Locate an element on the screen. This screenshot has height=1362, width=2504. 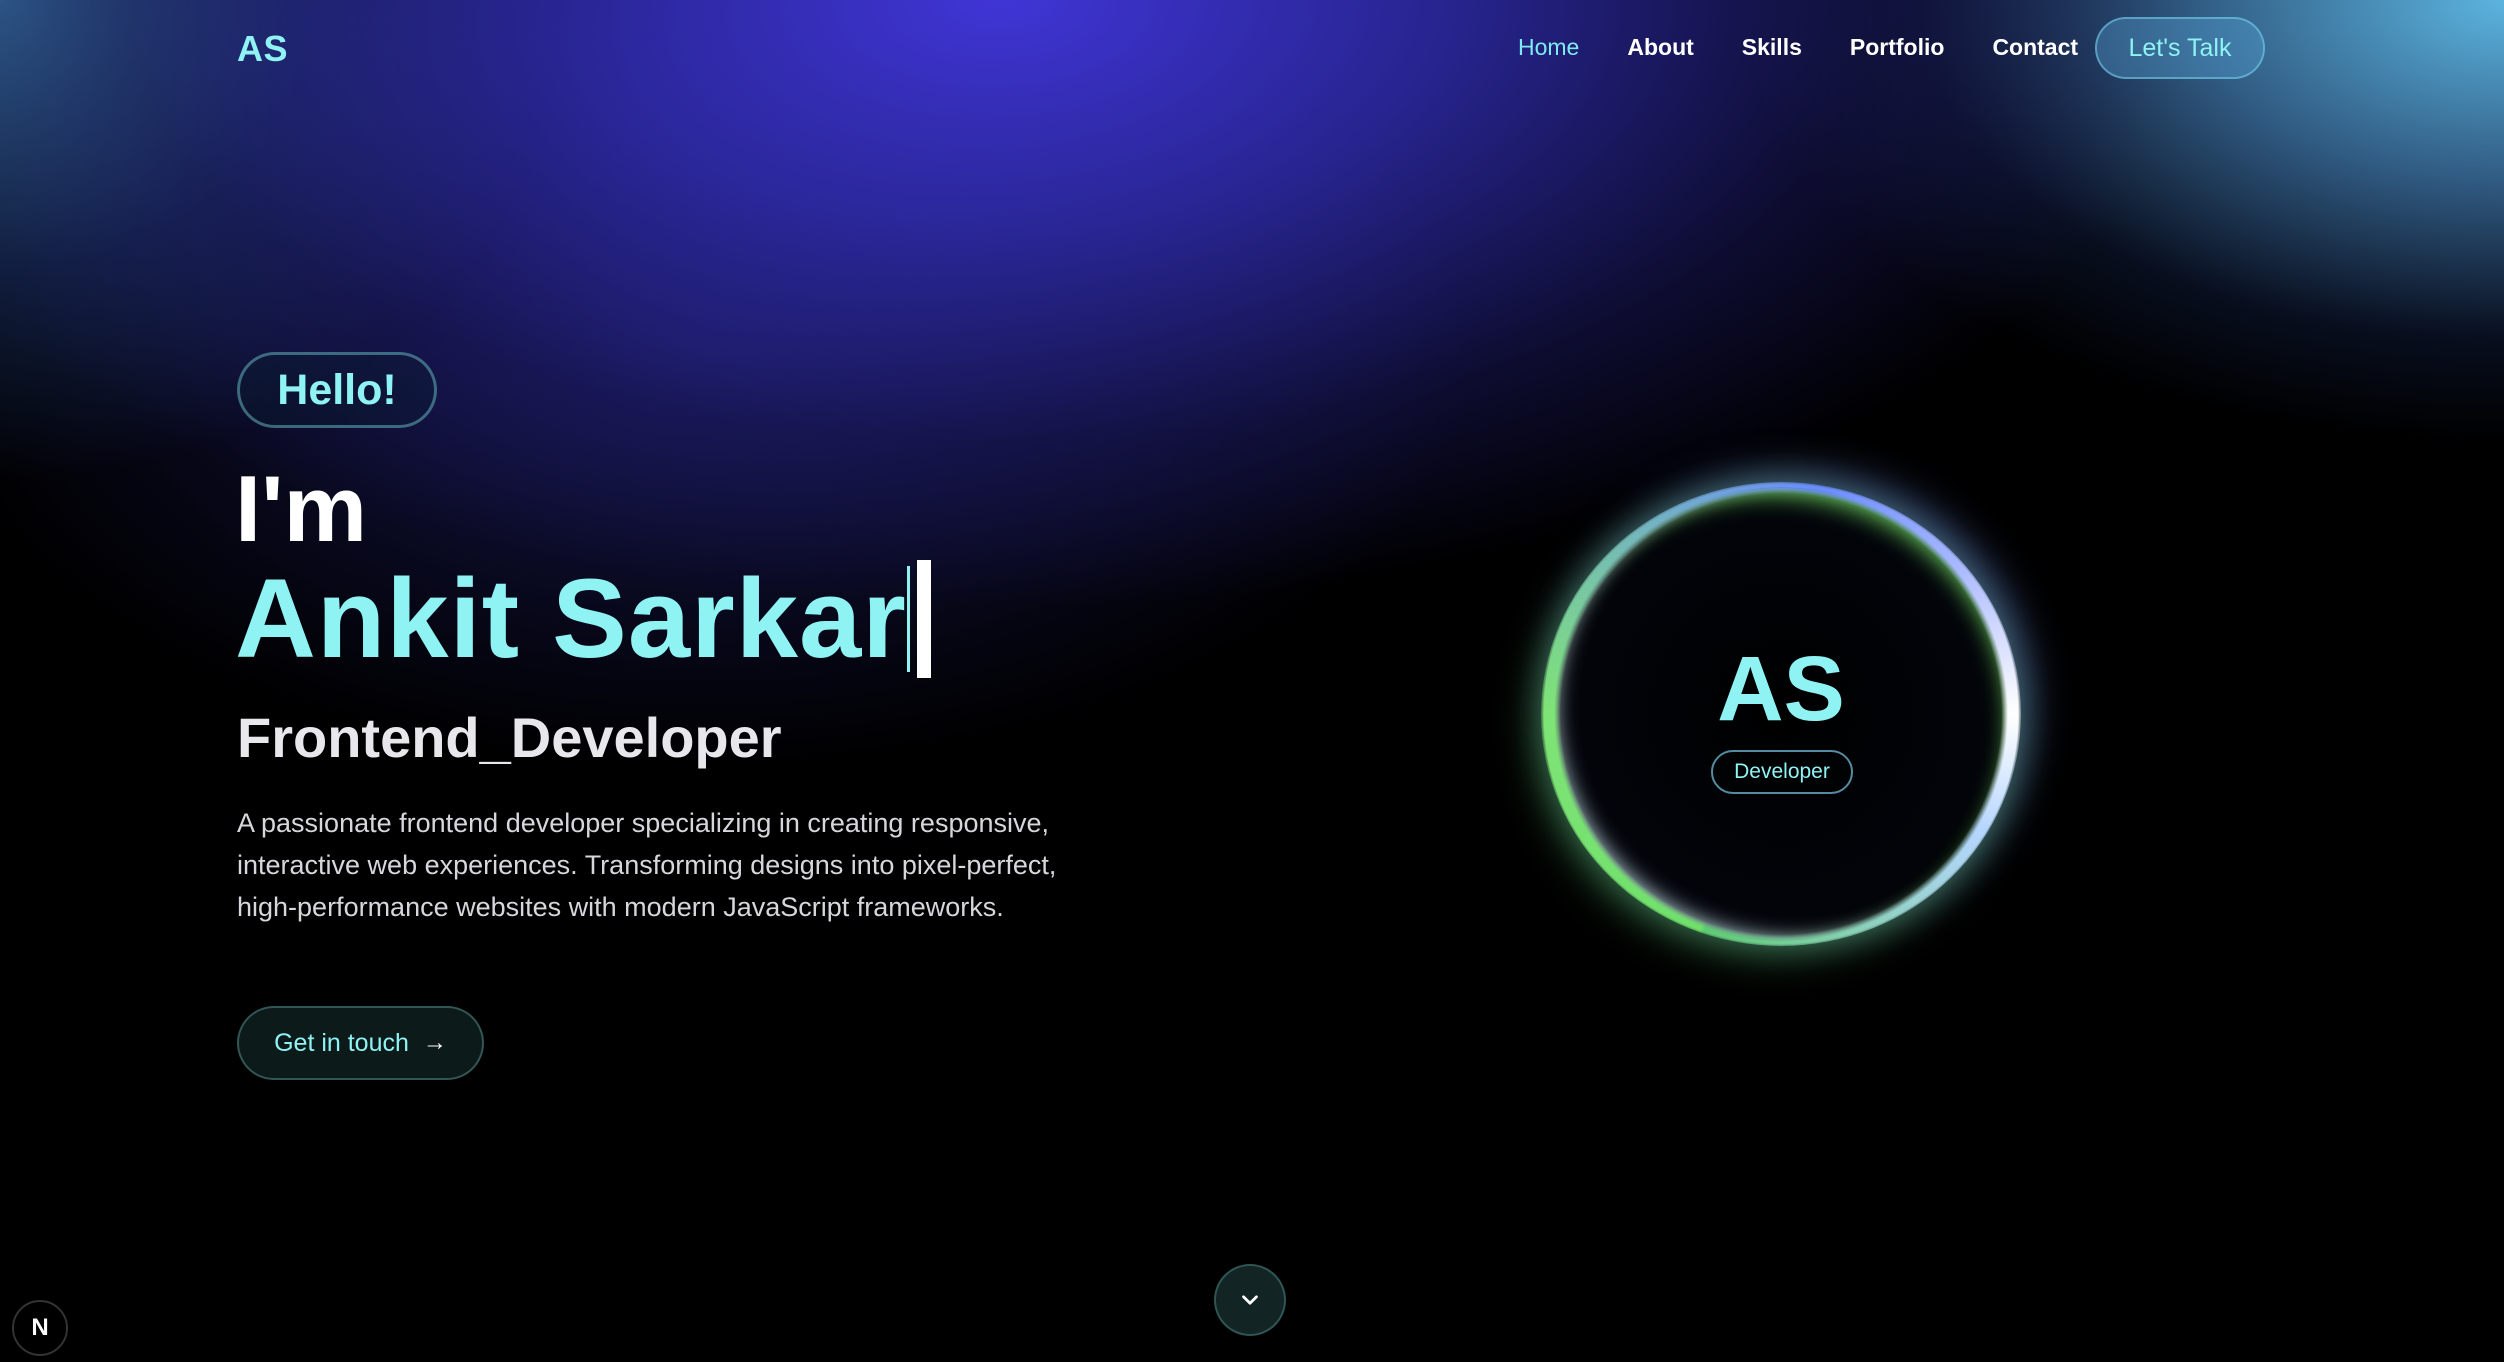
name-text: Ankit Sarkar is located at coordinates (571, 618).